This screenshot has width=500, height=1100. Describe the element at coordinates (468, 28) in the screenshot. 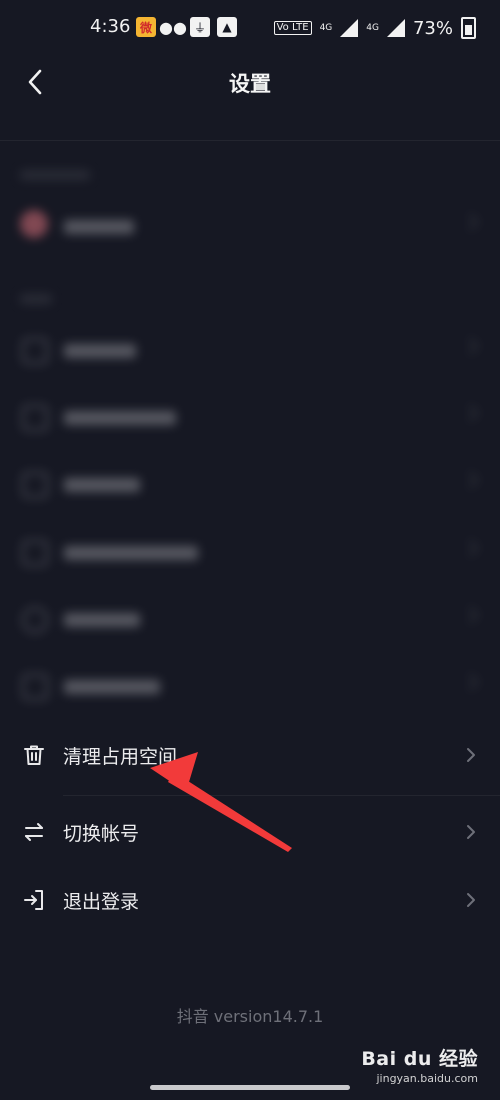

I see `battery-icon` at that location.